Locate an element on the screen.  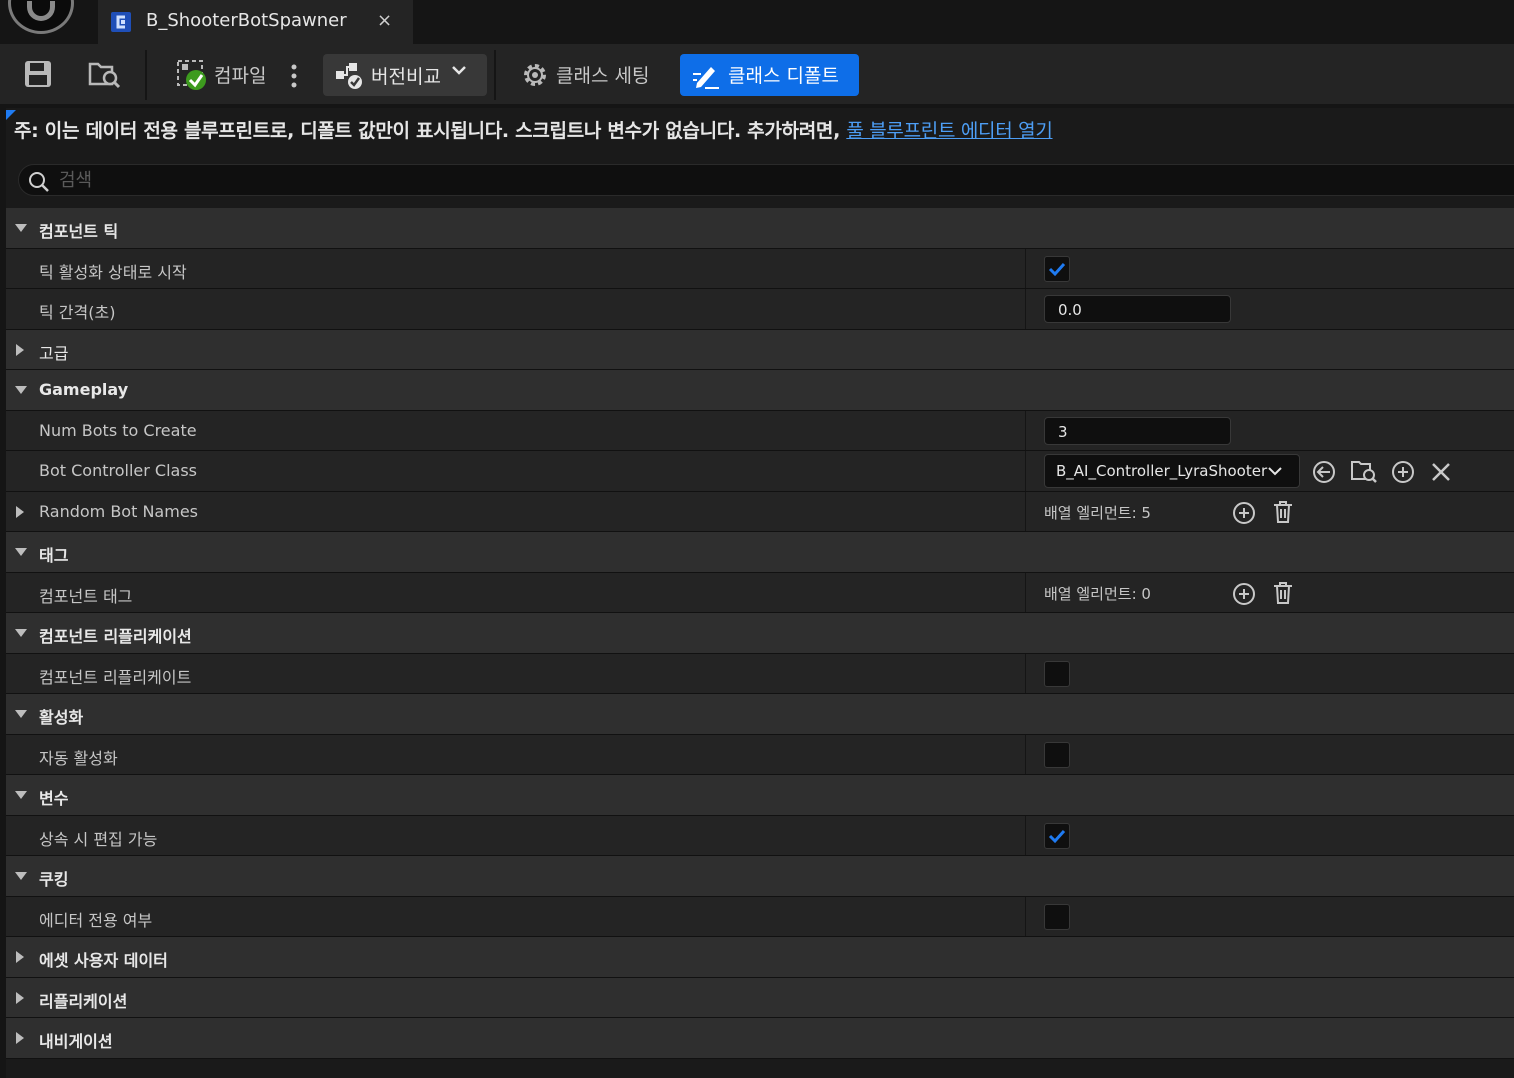
start-with-tick-enabled-checkbox is located at coordinates (1057, 268).